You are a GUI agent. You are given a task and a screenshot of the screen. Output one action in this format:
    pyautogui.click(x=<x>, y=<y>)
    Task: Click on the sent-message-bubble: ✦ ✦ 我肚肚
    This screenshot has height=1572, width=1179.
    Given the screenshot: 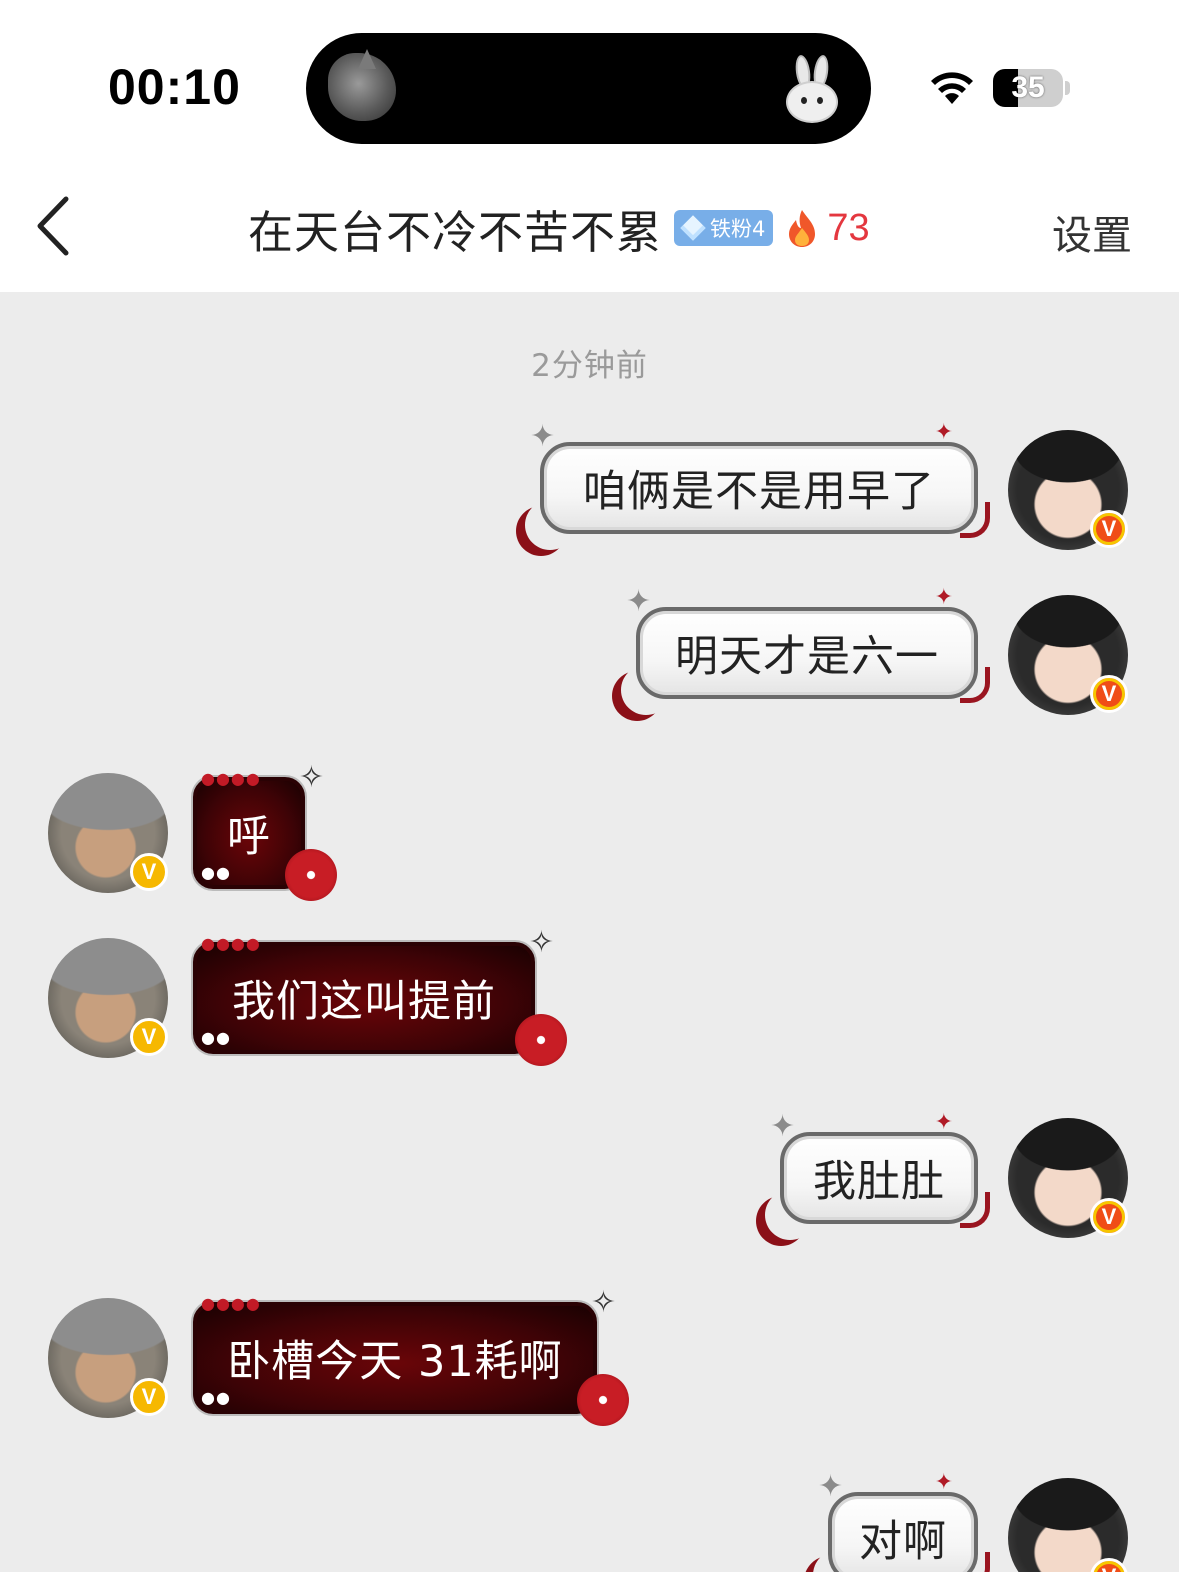 What is the action you would take?
    pyautogui.click(x=880, y=1170)
    